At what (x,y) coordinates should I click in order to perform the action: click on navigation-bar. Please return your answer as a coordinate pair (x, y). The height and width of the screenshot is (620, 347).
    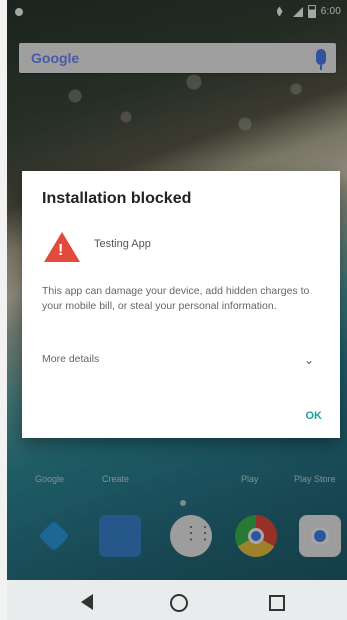
    Looking at the image, I should click on (177, 600).